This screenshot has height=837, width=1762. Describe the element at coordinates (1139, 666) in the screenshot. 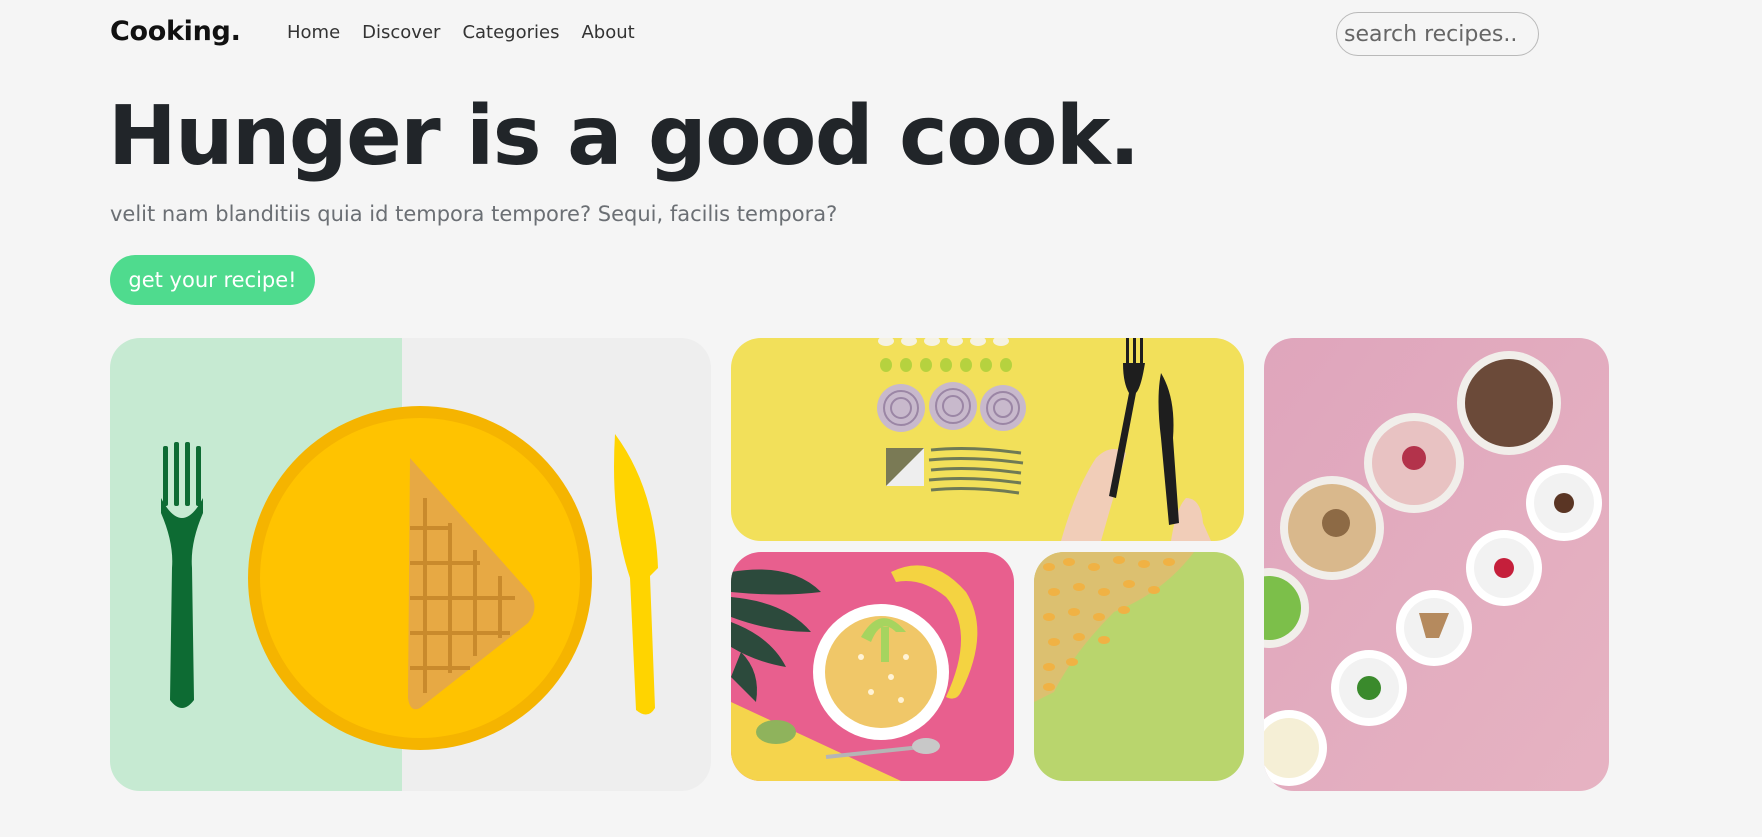

I see `corn-kernels-photo` at that location.